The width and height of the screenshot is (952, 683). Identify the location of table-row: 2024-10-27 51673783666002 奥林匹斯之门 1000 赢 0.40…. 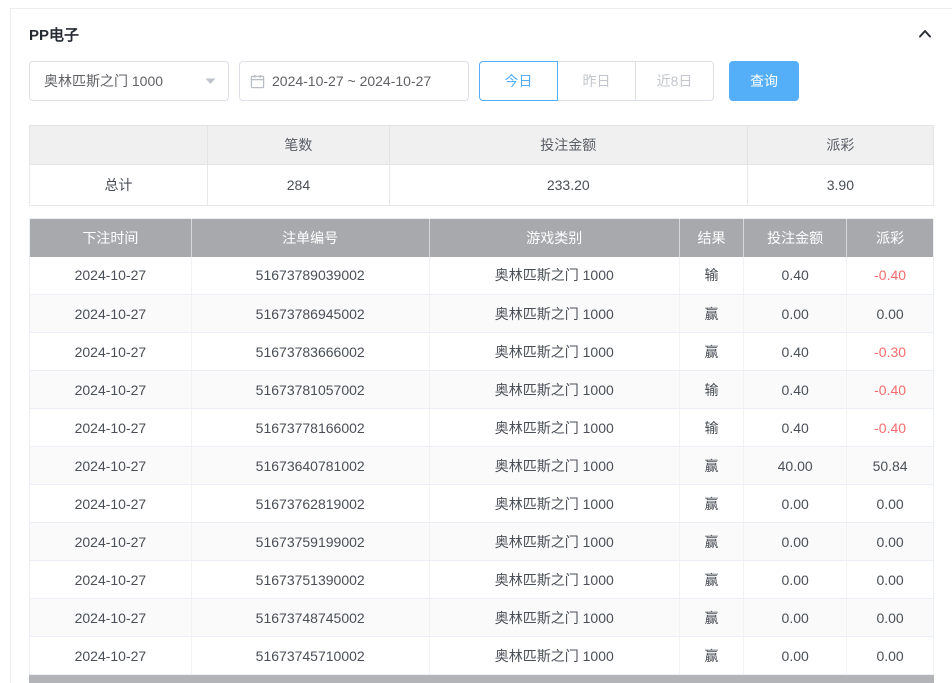
(481, 351).